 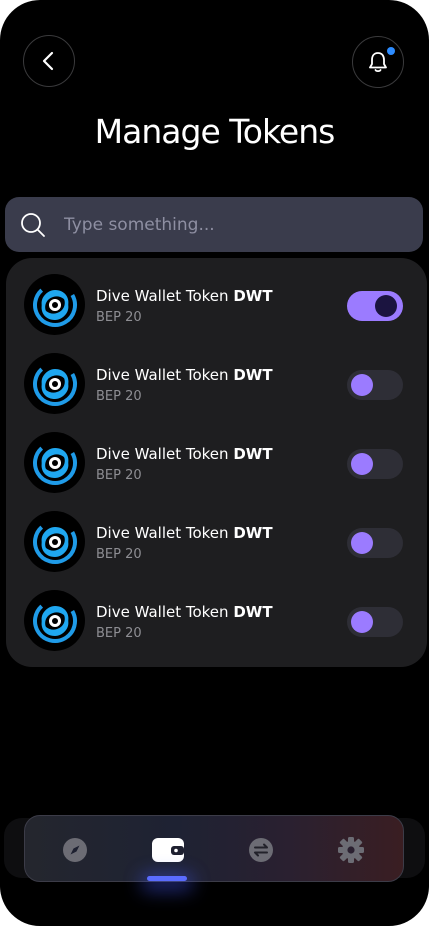 I want to click on bell-icon, so click(x=378, y=62).